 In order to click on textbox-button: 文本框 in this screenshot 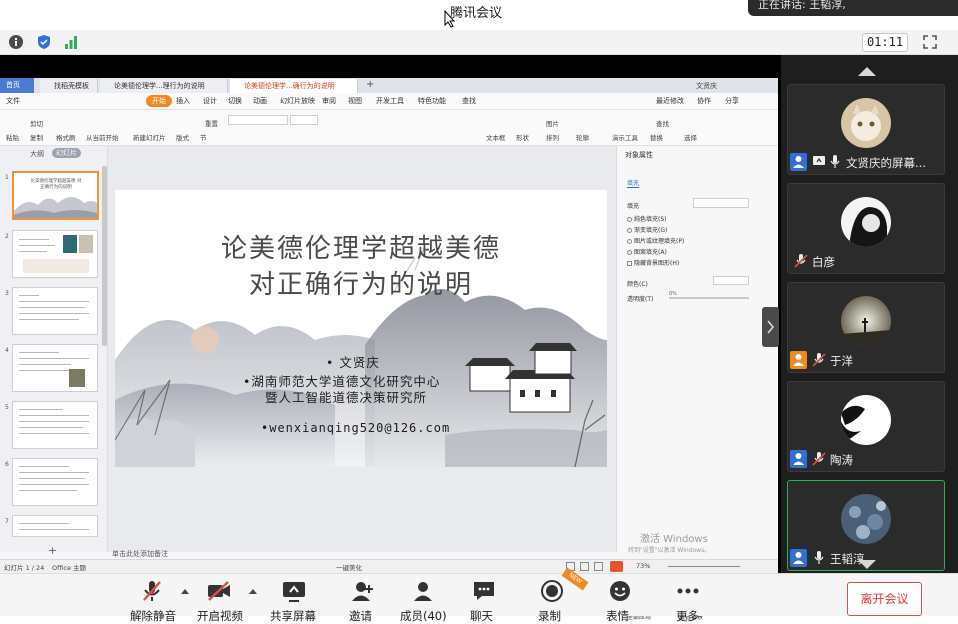, I will do `click(496, 137)`.